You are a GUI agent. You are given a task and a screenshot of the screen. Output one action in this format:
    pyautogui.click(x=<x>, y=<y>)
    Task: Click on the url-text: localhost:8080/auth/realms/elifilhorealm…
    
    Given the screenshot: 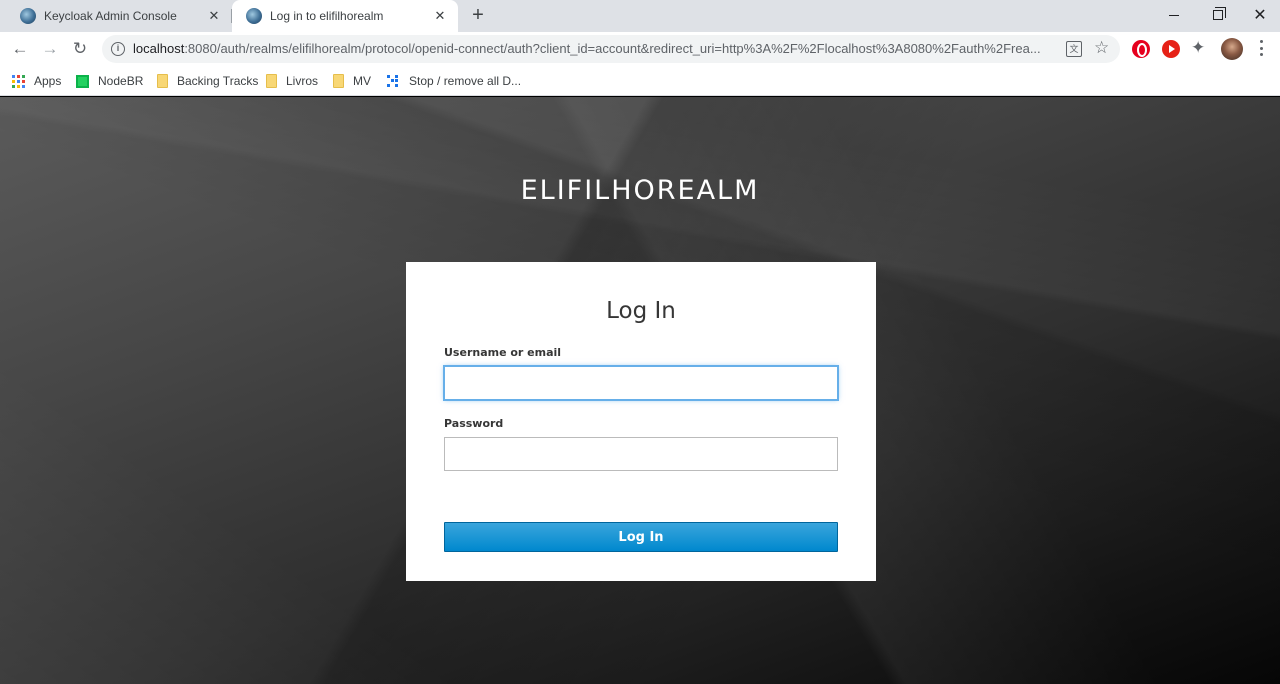 What is the action you would take?
    pyautogui.click(x=593, y=48)
    